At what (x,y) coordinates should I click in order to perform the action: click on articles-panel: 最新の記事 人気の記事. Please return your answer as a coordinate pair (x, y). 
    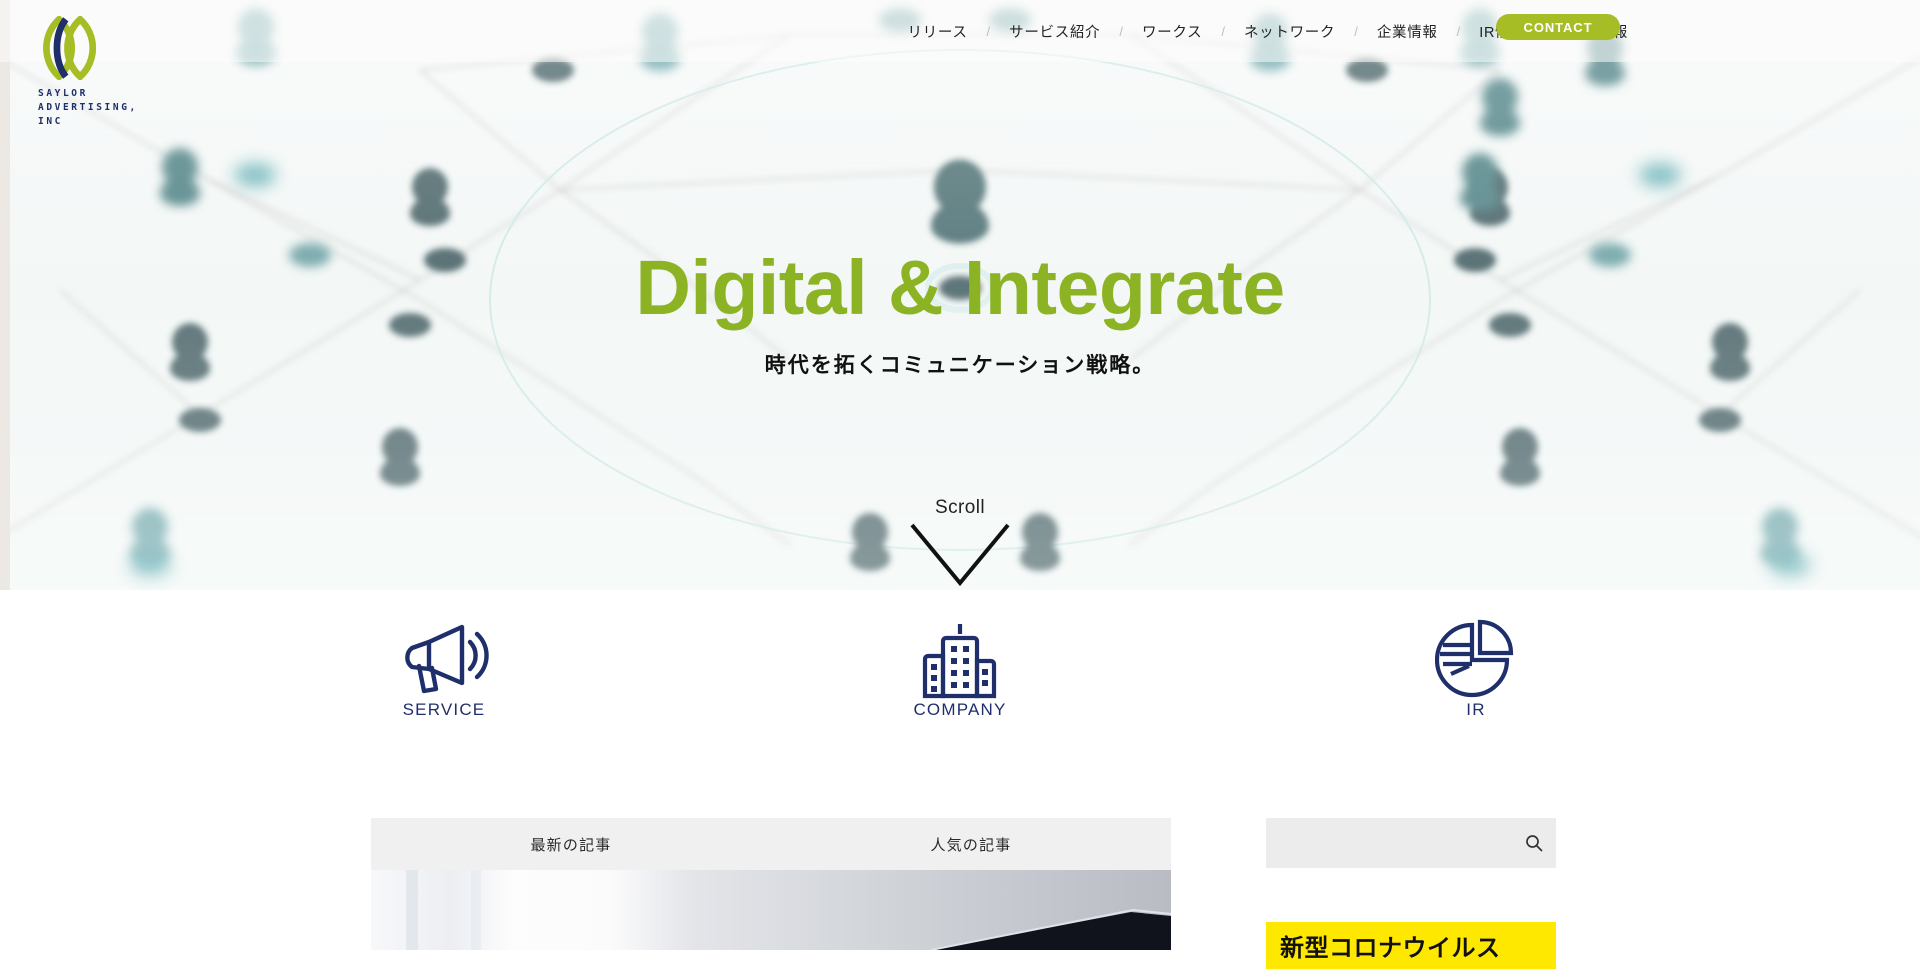
    Looking at the image, I should click on (771, 884).